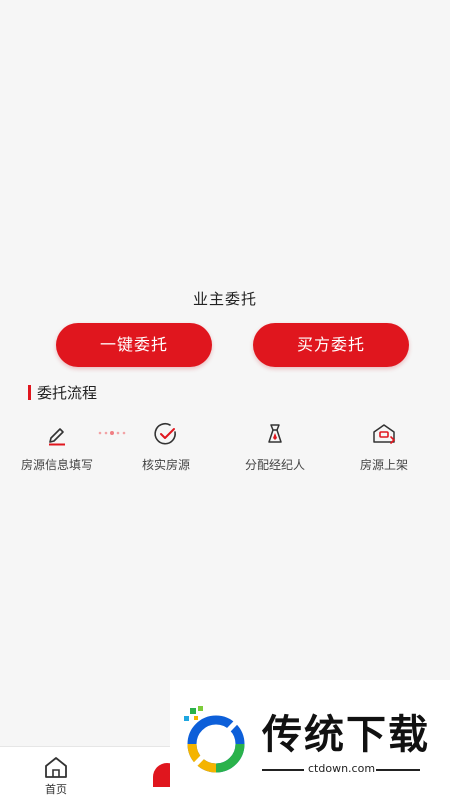 This screenshot has height=801, width=450. I want to click on tab-home: 首页, so click(56, 776).